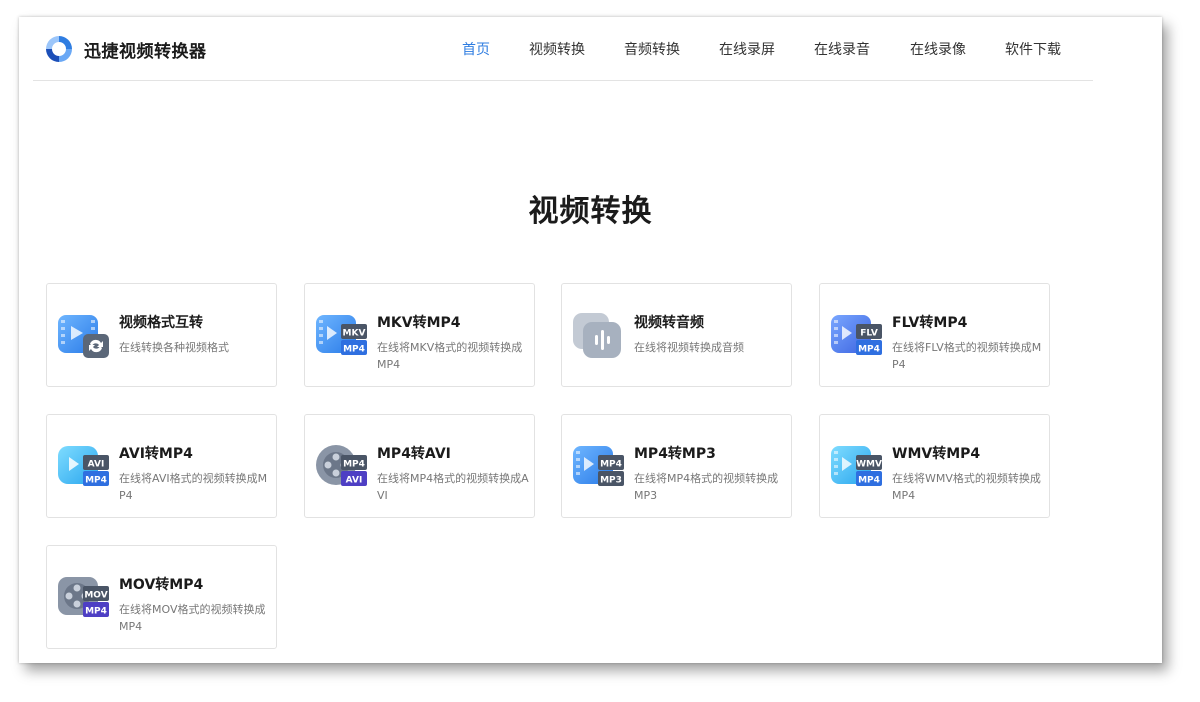 The image size is (1200, 702). I want to click on card-title: AVI转MP4, so click(156, 454).